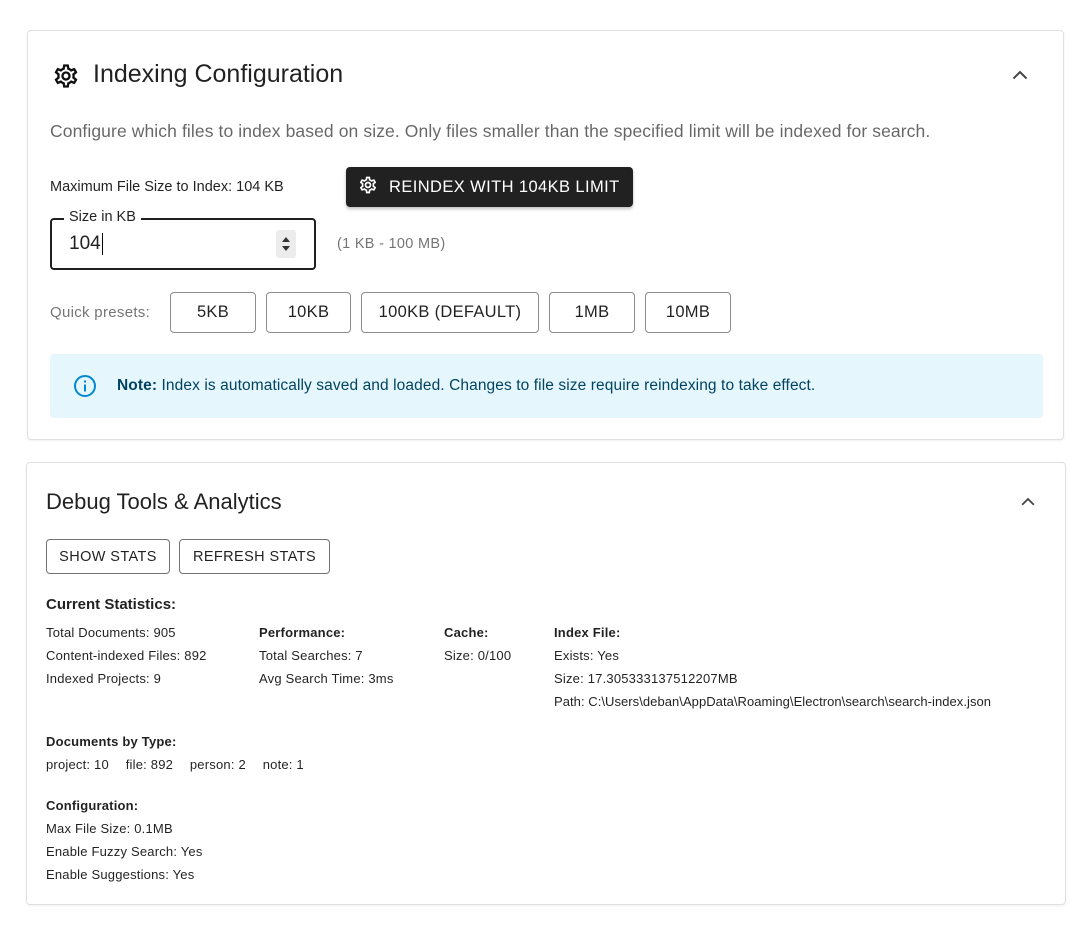  Describe the element at coordinates (646, 678) in the screenshot. I see `index-file-size: Size: 17.305333137512207MB` at that location.